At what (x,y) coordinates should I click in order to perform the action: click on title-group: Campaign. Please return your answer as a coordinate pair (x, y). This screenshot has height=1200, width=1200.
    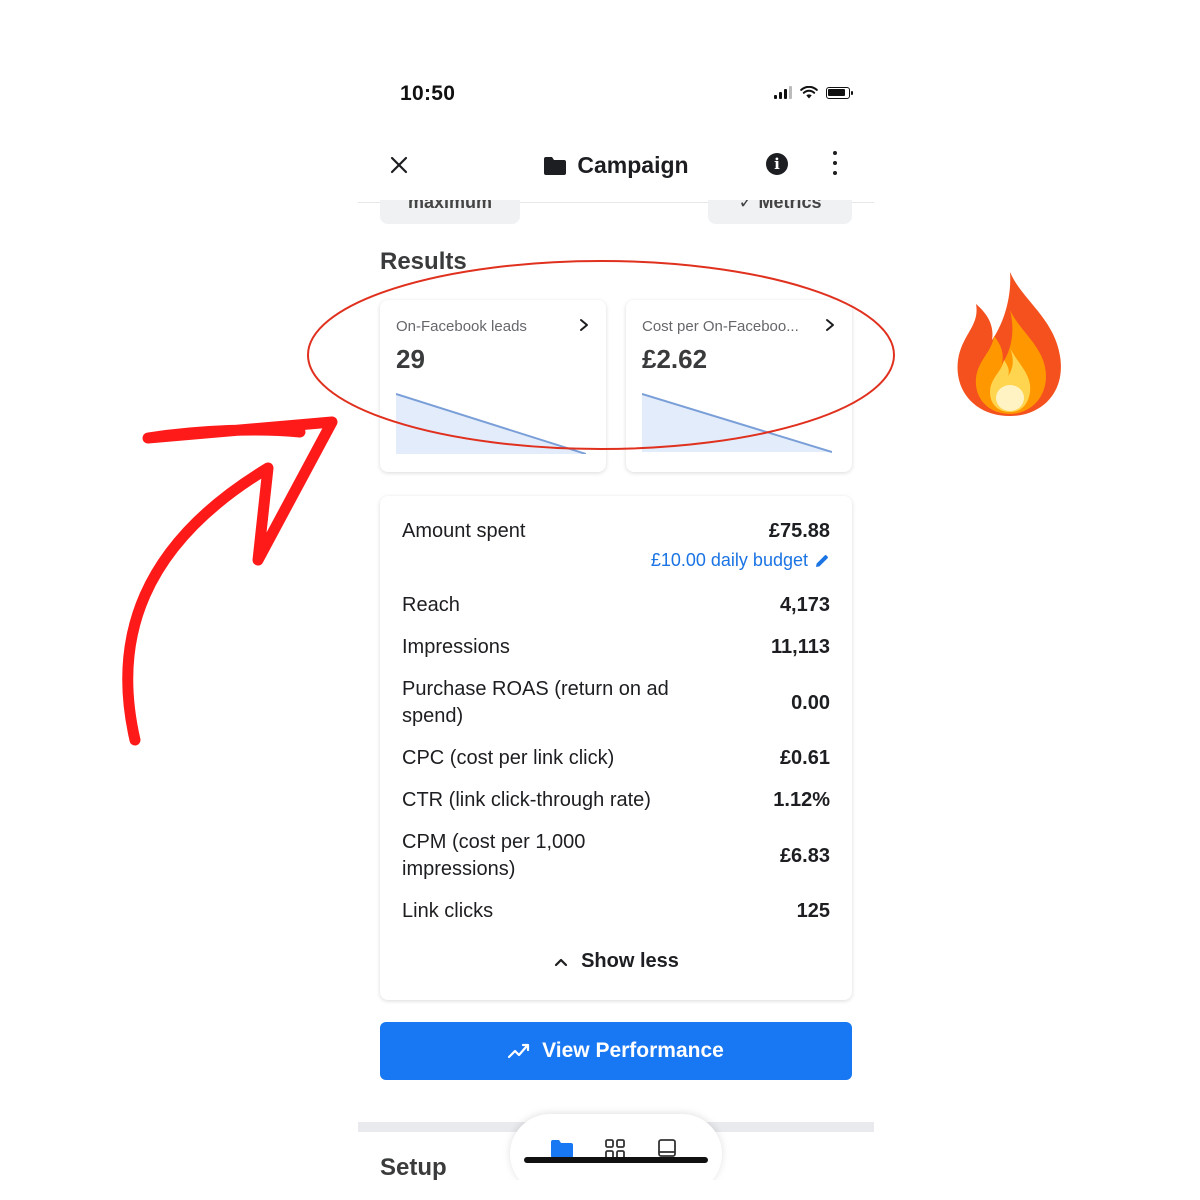
    Looking at the image, I should click on (616, 165).